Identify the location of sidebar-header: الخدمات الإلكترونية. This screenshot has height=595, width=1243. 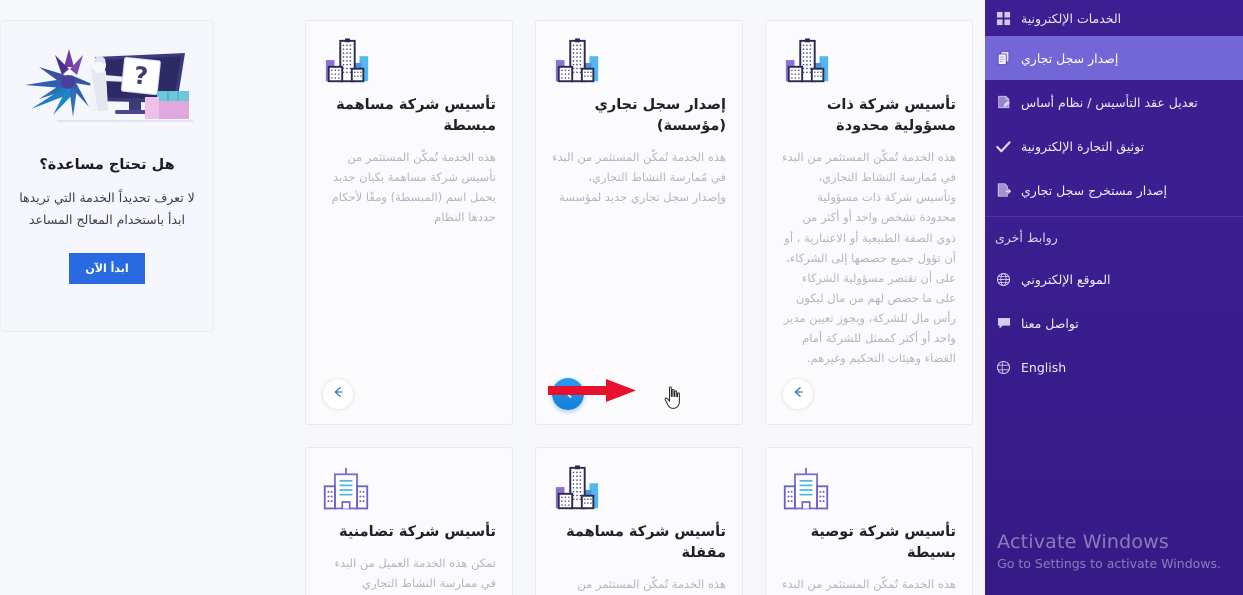
(1114, 18).